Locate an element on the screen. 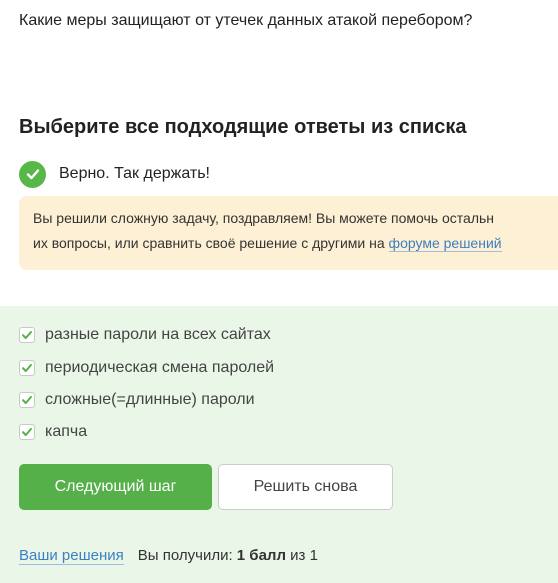 This screenshot has width=558, height=583. next-step-button: Следующий шаг is located at coordinates (115, 487).